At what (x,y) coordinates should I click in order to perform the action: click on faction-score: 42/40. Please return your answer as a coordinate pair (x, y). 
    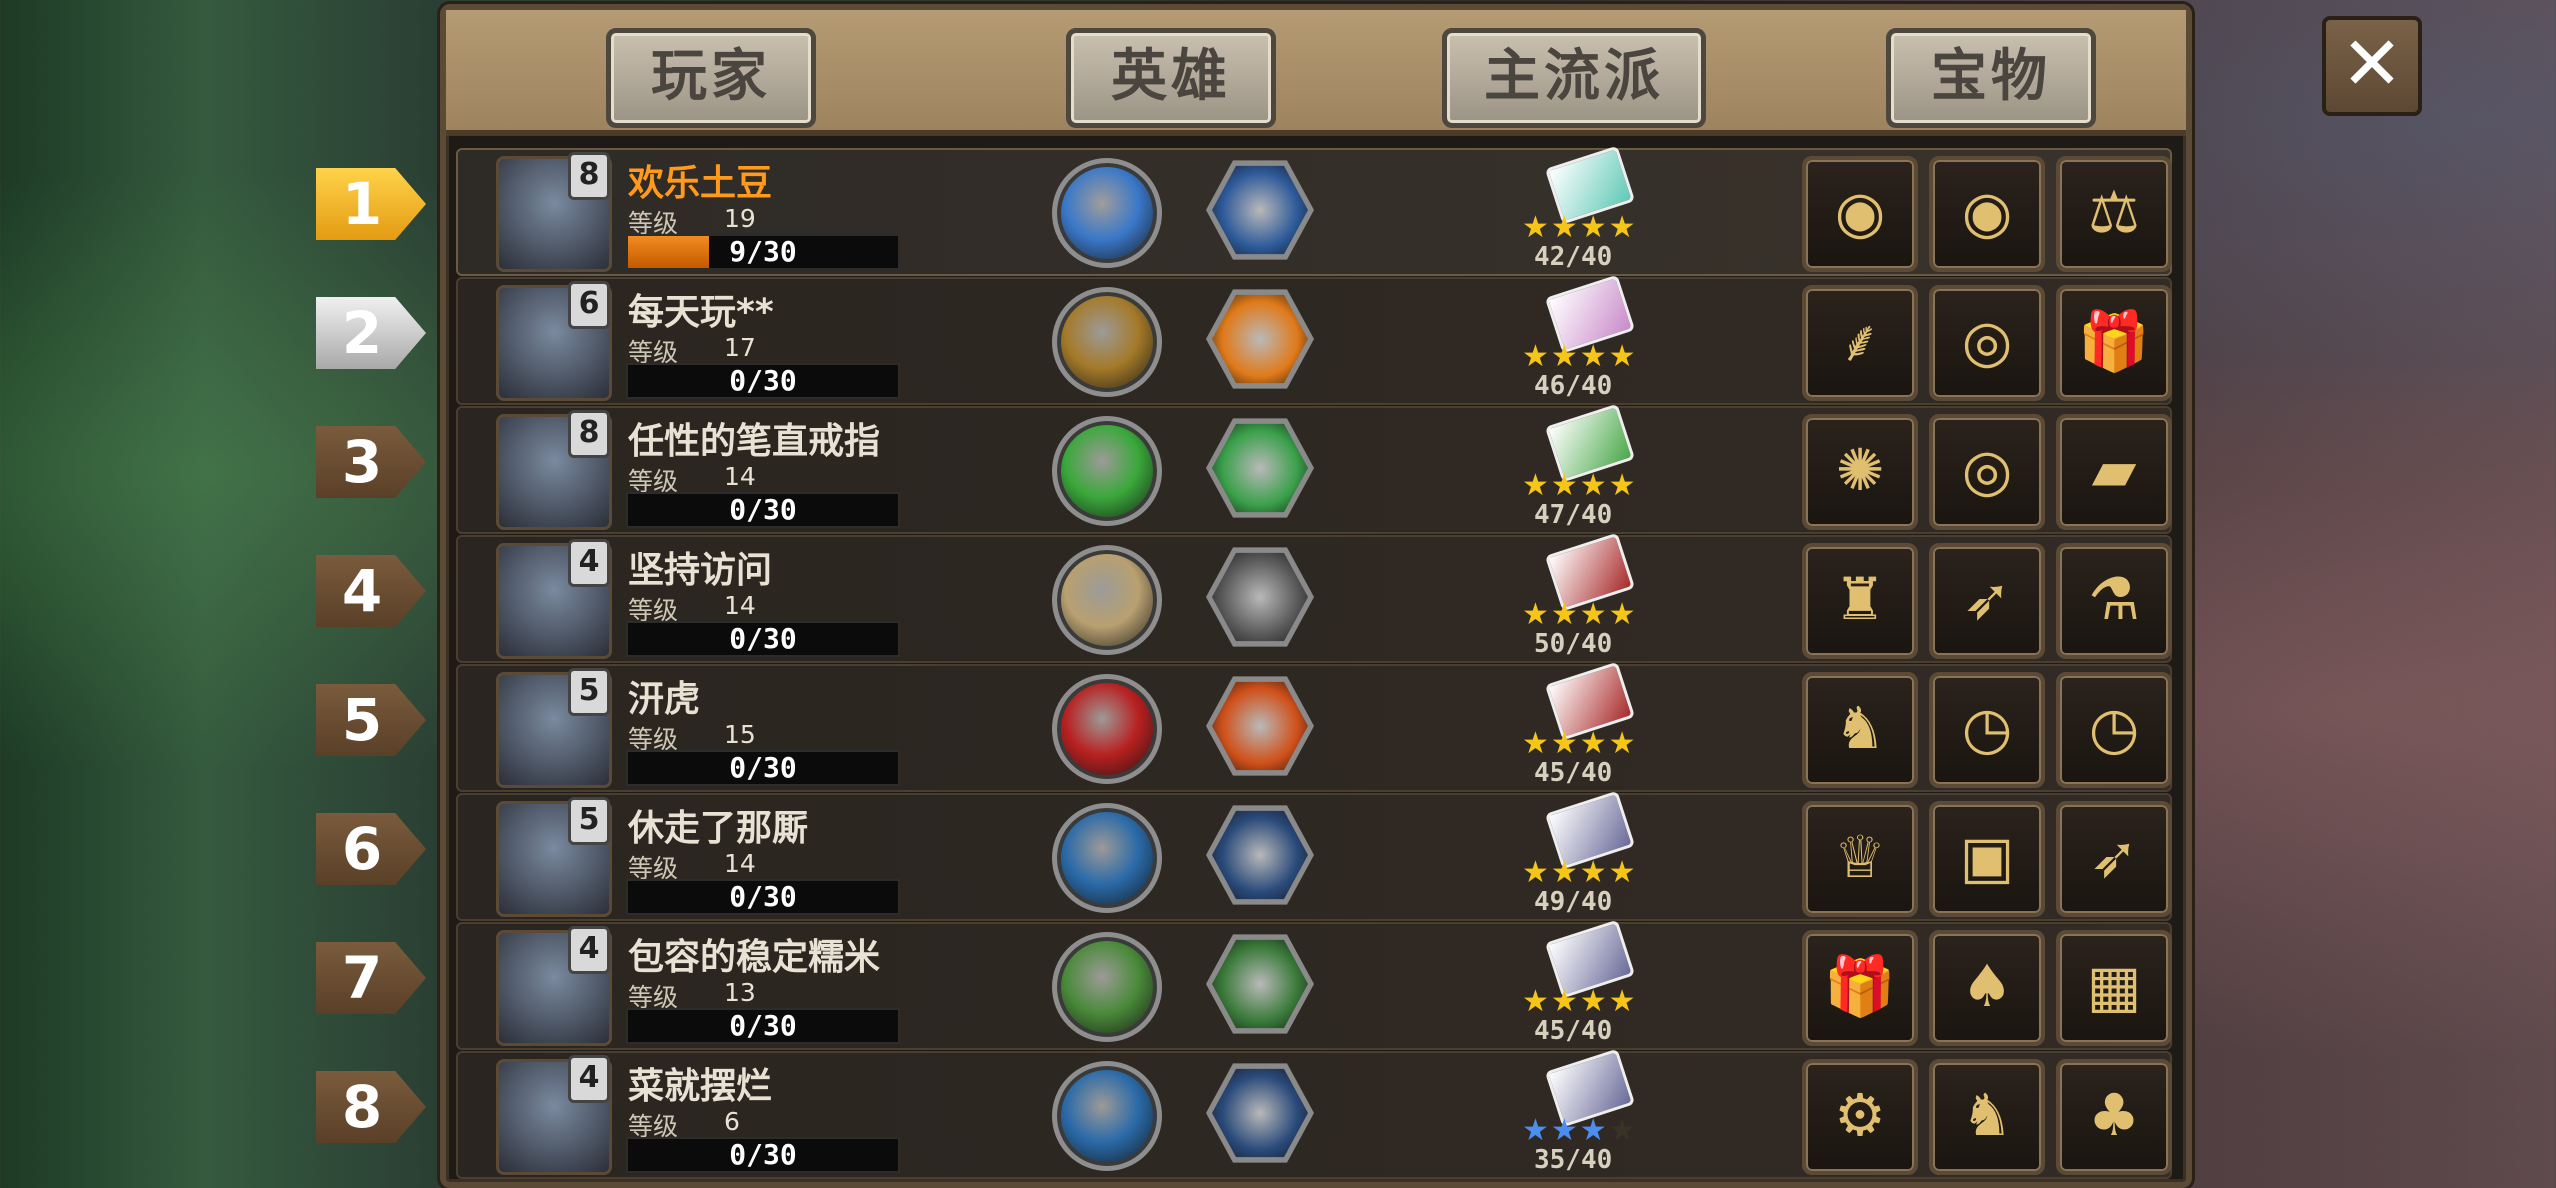
    Looking at the image, I should click on (1573, 257).